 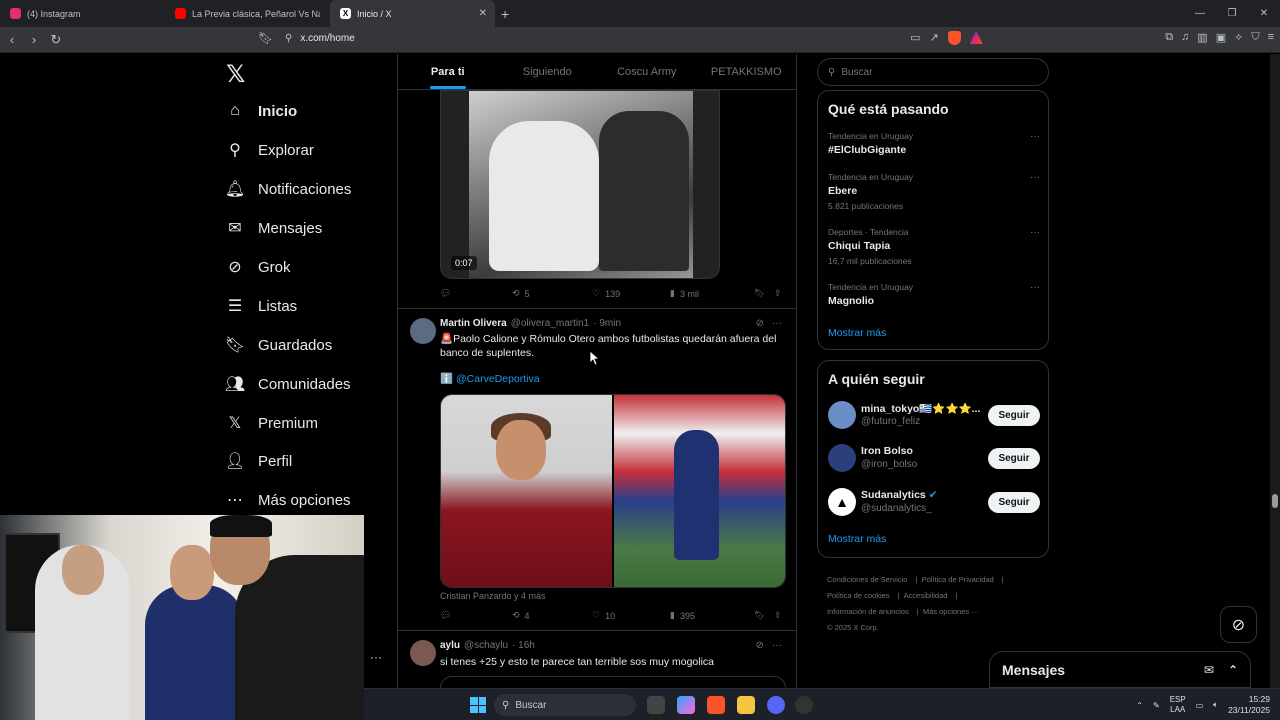 What do you see at coordinates (235, 74) in the screenshot?
I see `x-logo-icon: 𝕏` at bounding box center [235, 74].